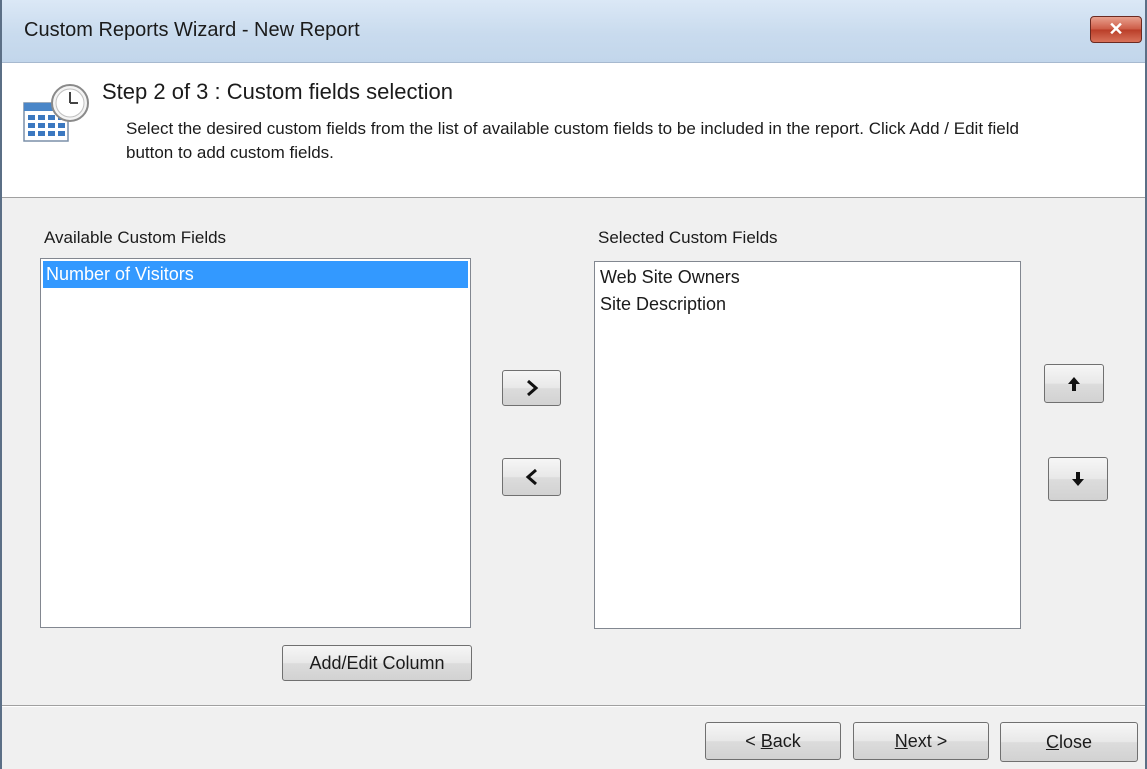 Image resolution: width=1147 pixels, height=769 pixels. Describe the element at coordinates (277, 91) in the screenshot. I see `step-title: Step 2 of 3 : Custom fields selection` at that location.